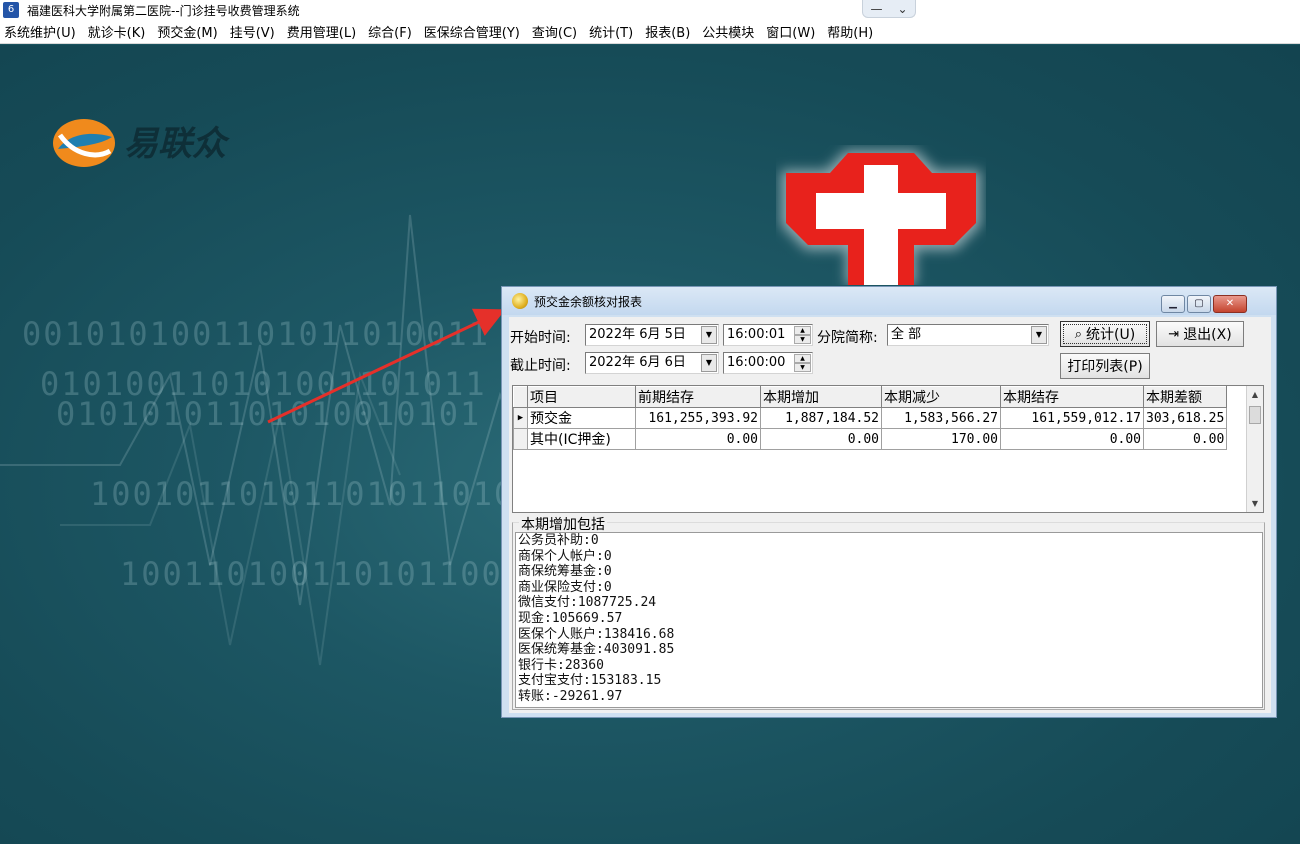  Describe the element at coordinates (556, 31) in the screenshot. I see `menu-query: 查询(C)` at that location.